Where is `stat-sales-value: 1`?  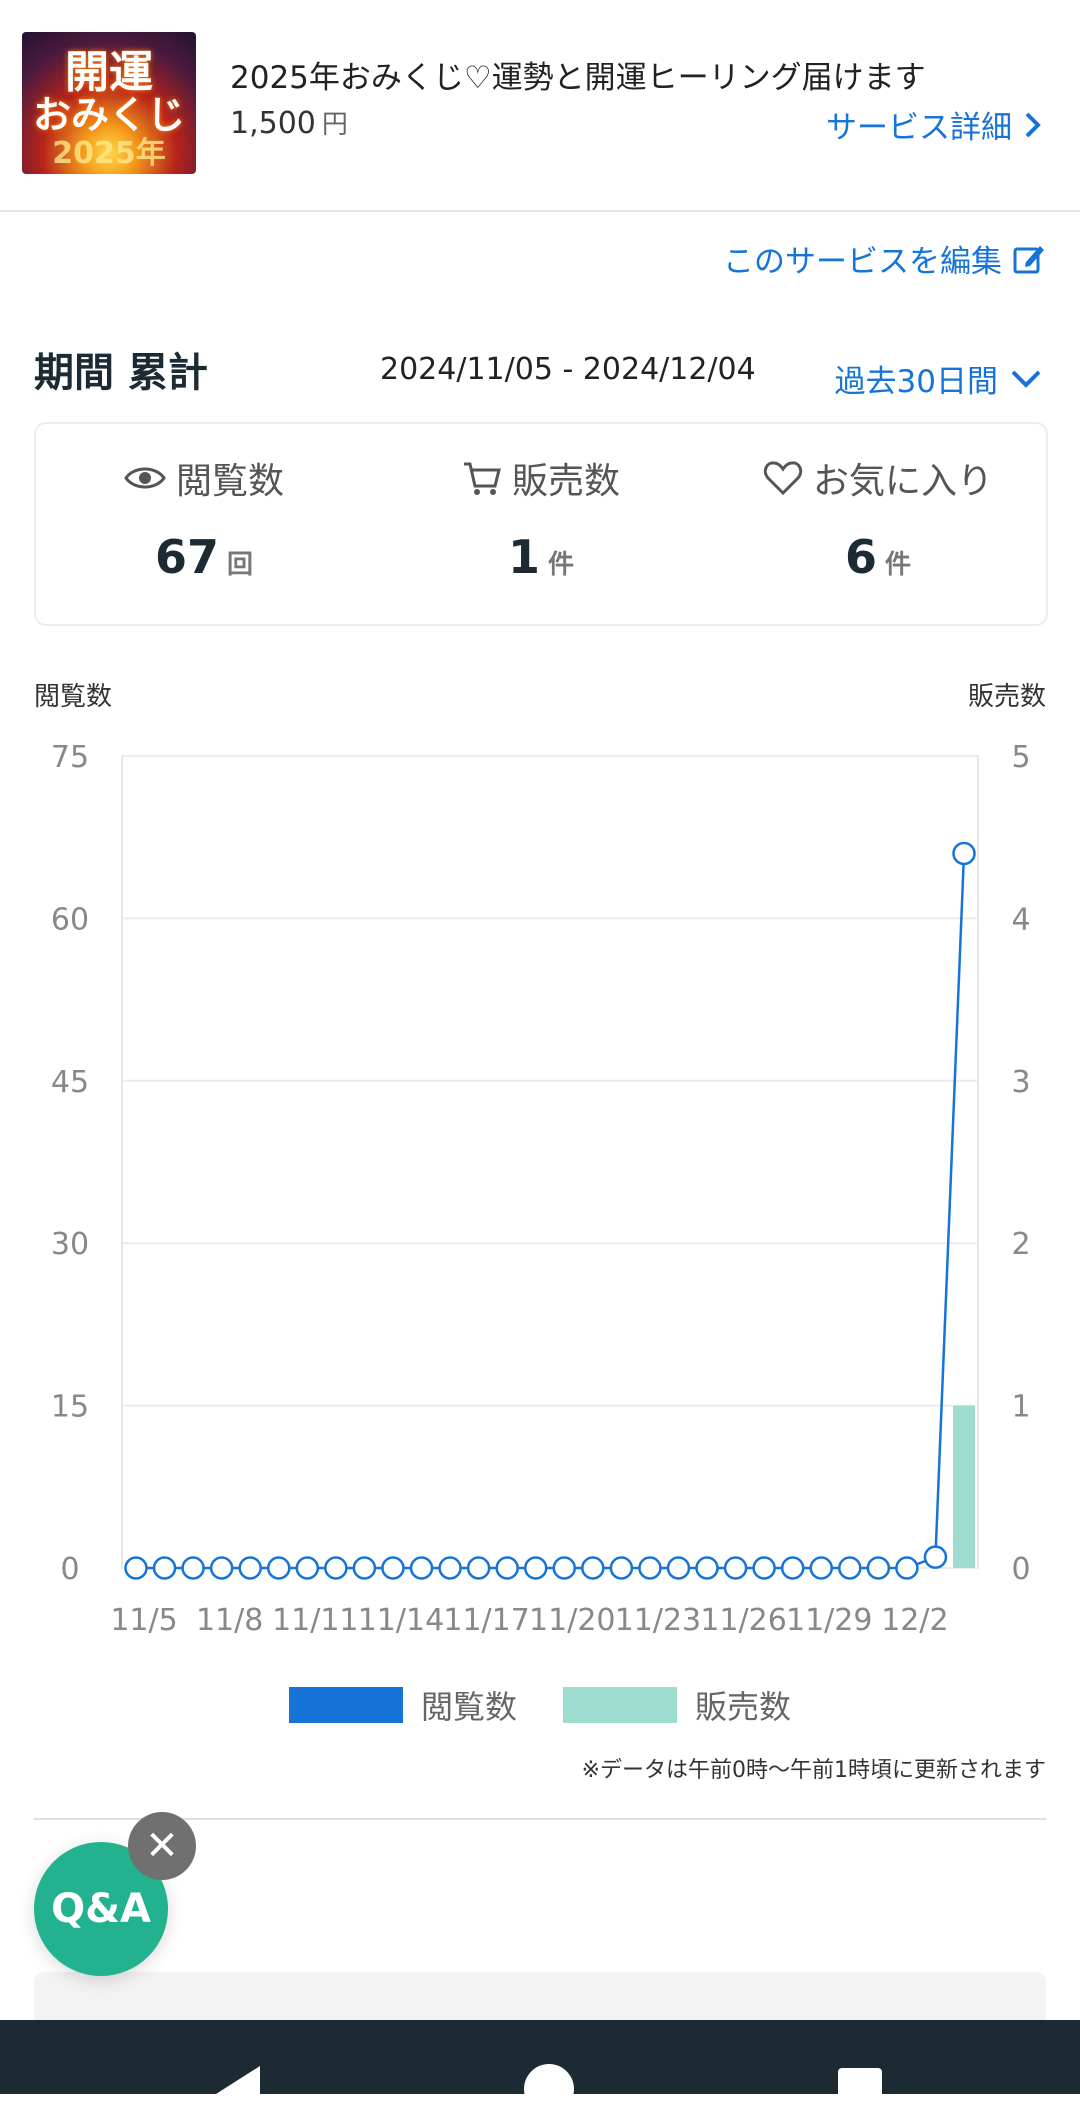 stat-sales-value: 1 is located at coordinates (523, 557).